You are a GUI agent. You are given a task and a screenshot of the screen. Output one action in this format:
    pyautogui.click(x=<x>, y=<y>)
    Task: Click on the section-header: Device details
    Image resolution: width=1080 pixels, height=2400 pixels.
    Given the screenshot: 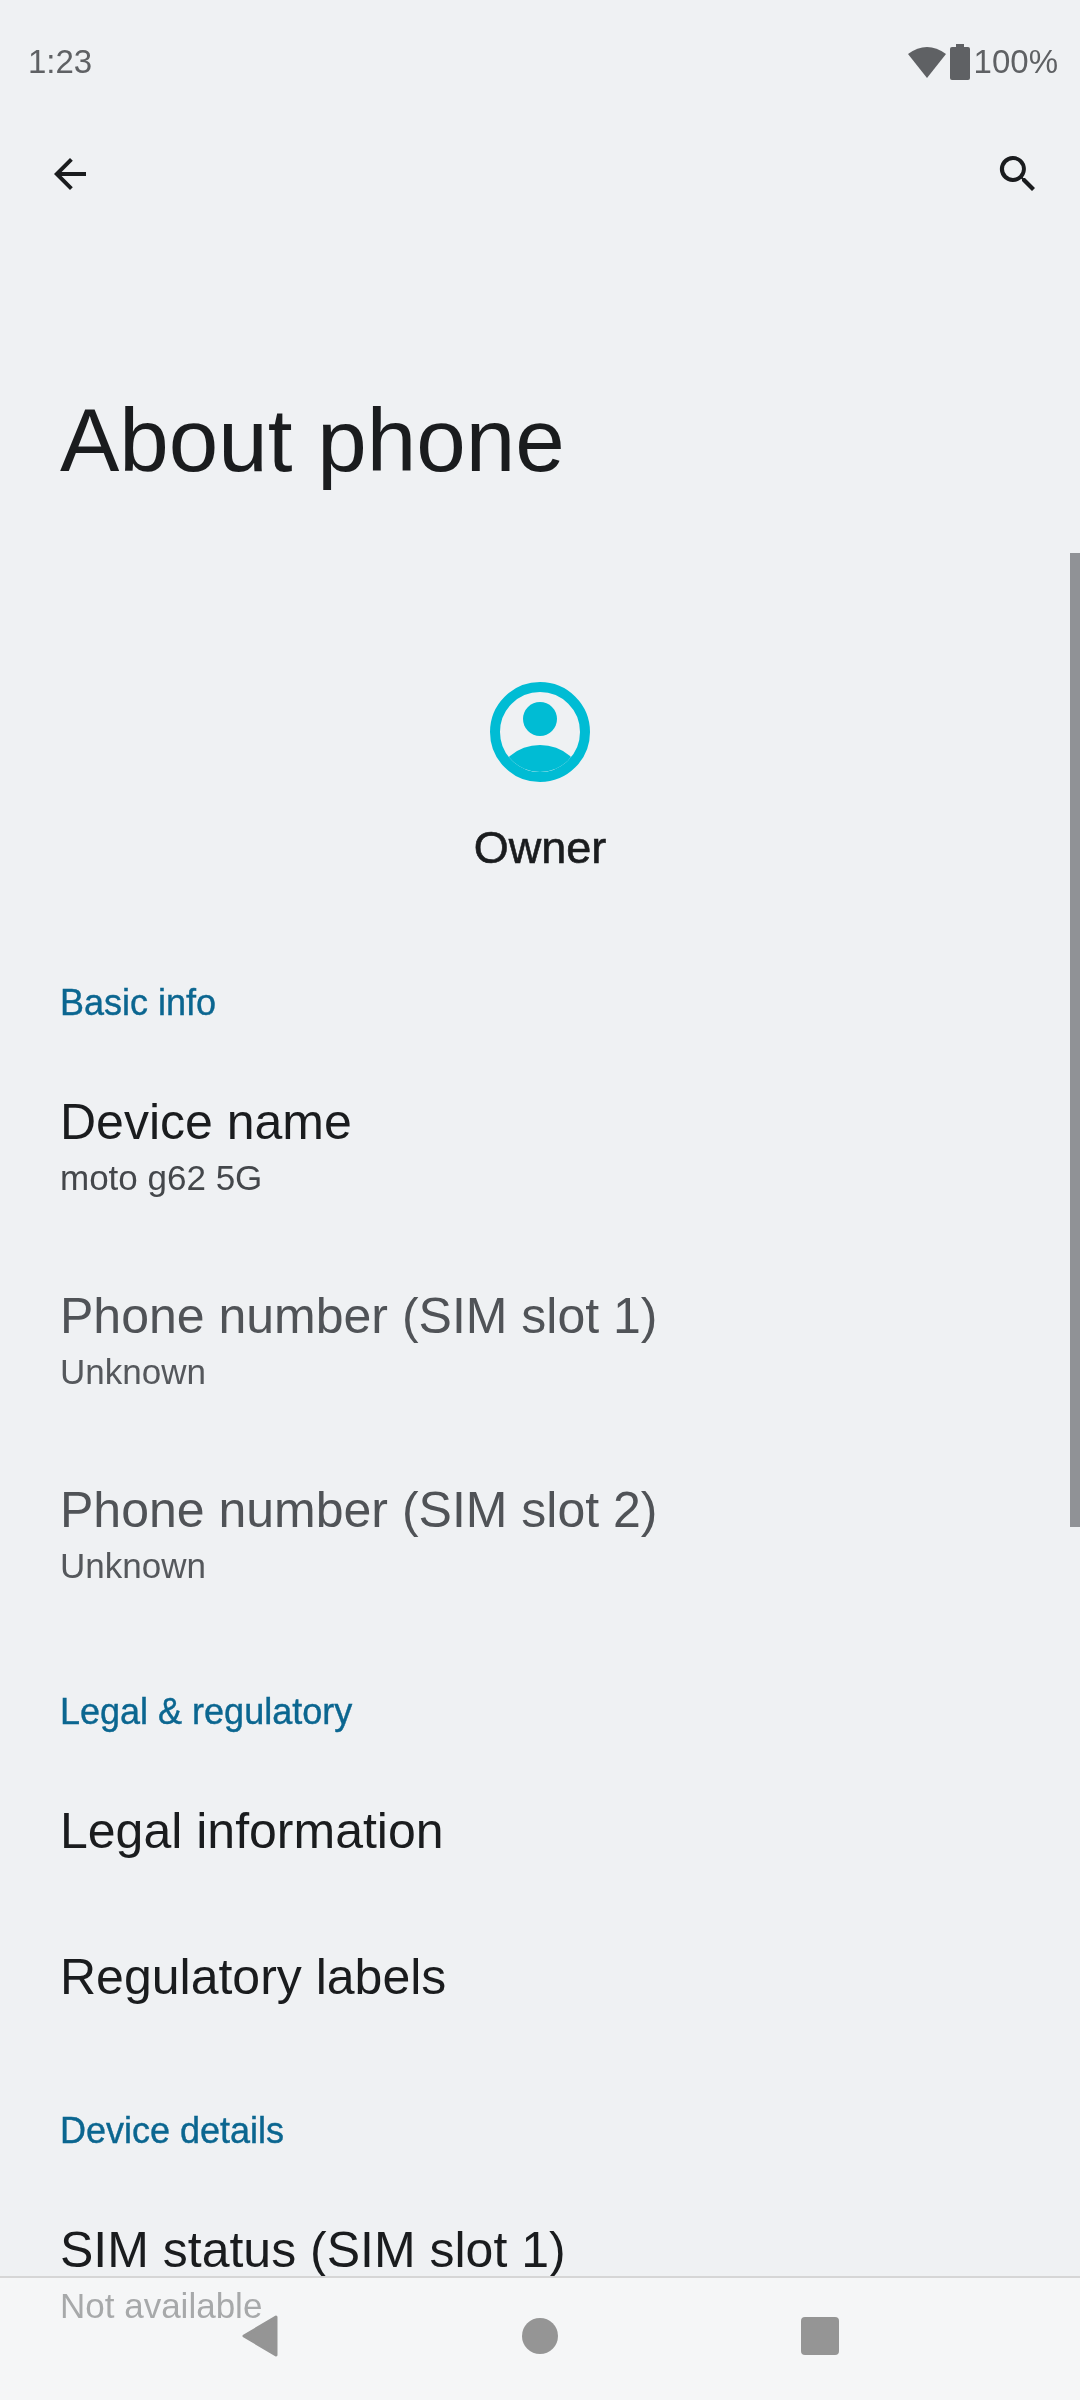 What is the action you would take?
    pyautogui.click(x=173, y=2131)
    